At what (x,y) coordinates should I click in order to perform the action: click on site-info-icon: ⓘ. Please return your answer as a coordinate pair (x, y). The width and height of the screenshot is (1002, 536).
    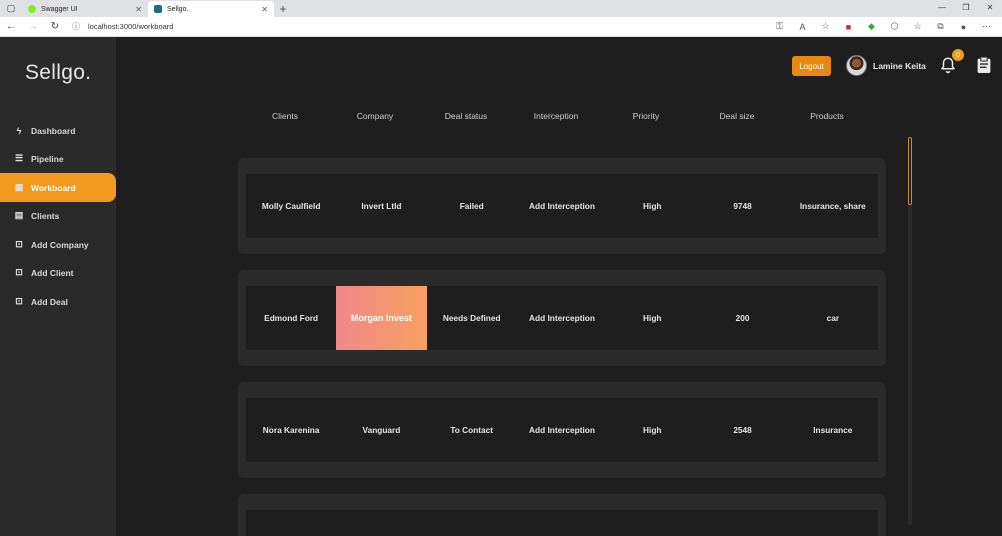
    Looking at the image, I should click on (76, 26).